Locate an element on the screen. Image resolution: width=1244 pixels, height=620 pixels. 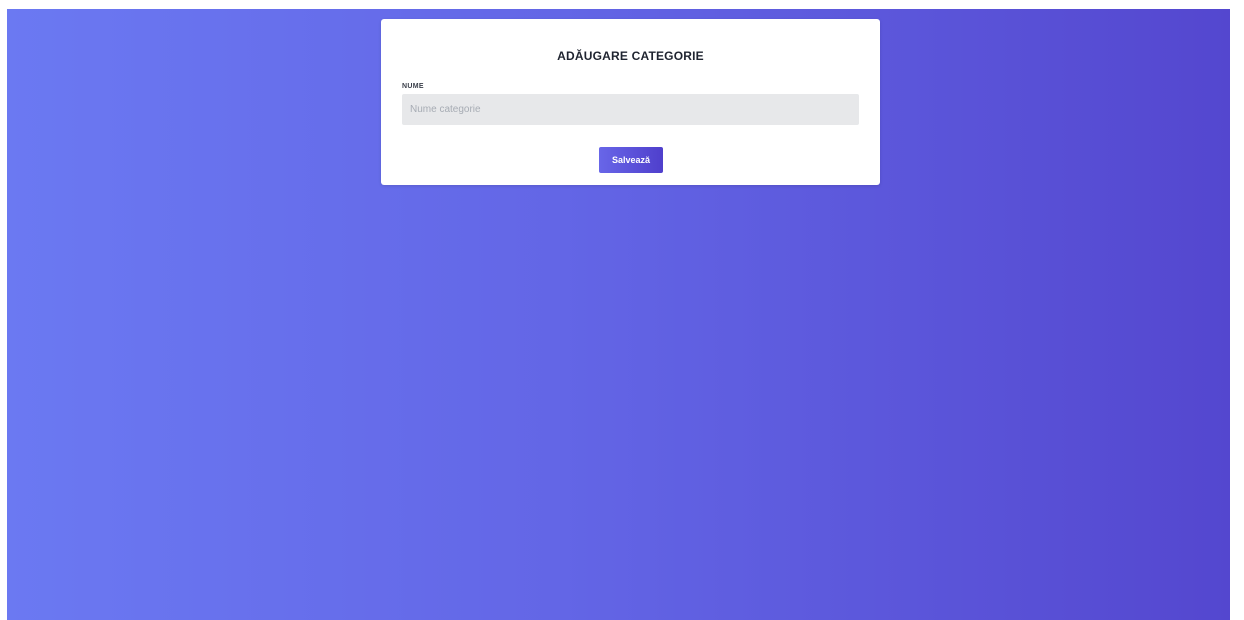
add-category-card: ADĂUGARE CATEGORIE NUME Salvează is located at coordinates (630, 102).